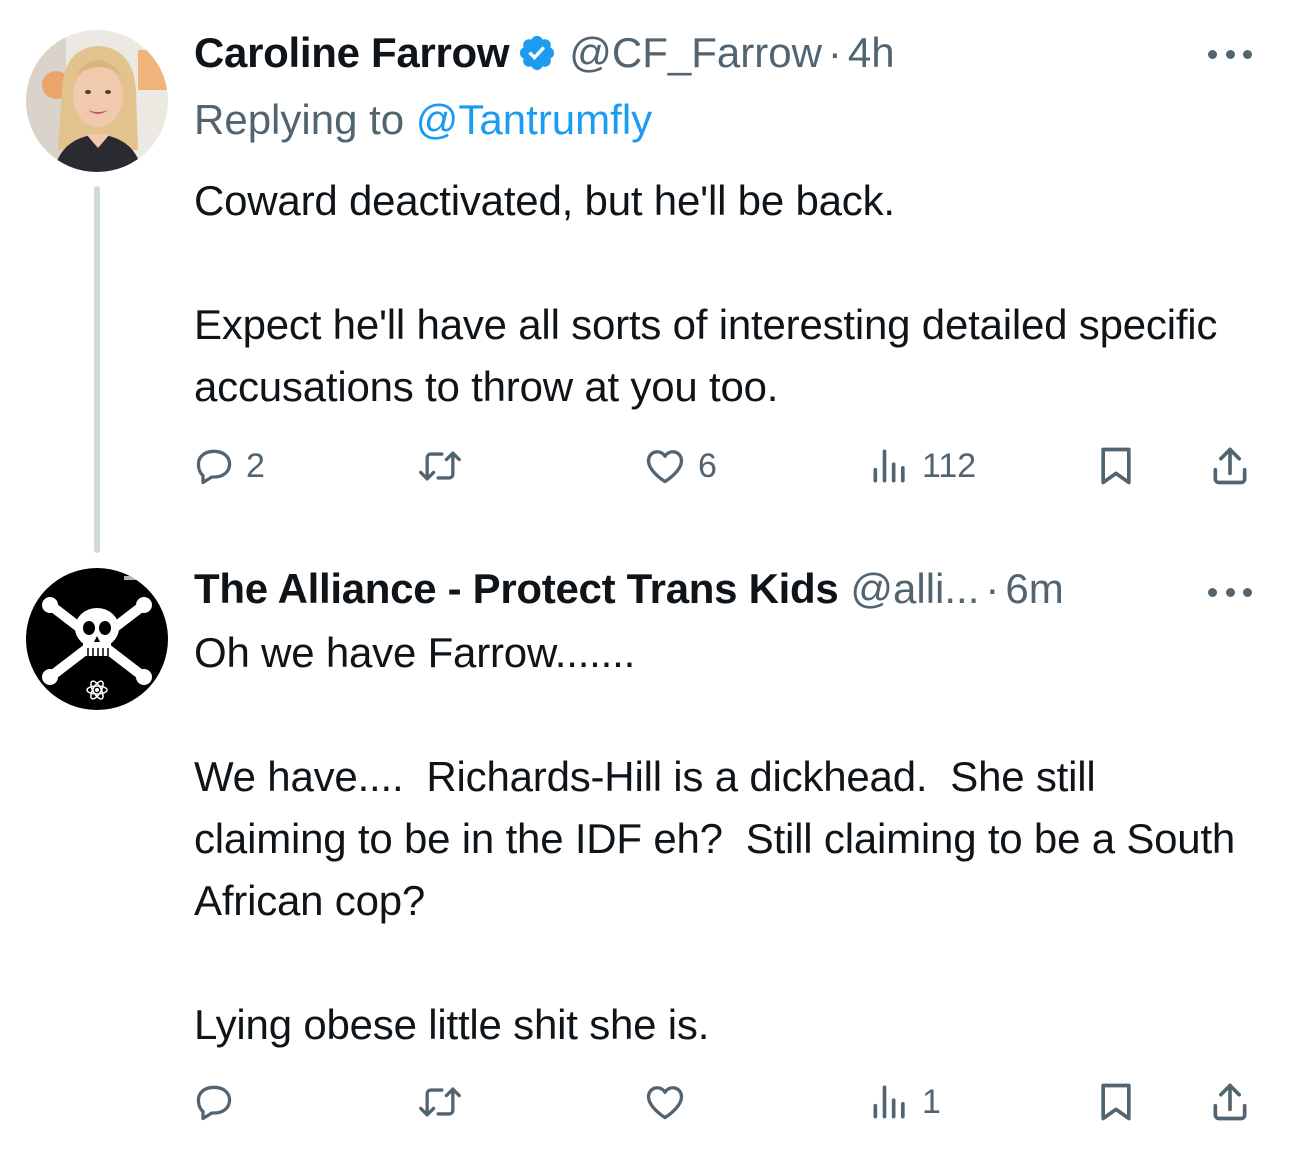 The height and width of the screenshot is (1159, 1290). Describe the element at coordinates (516, 589) in the screenshot. I see `display-name: The Alliance - Protect Trans Kids` at that location.